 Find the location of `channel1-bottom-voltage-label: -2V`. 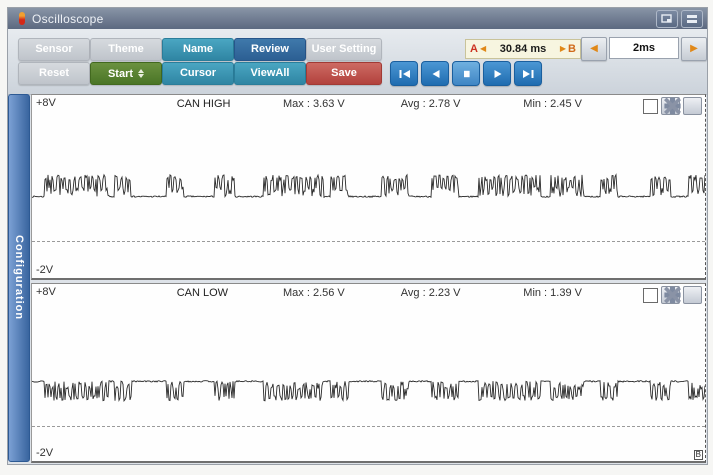

channel1-bottom-voltage-label: -2V is located at coordinates (45, 270).